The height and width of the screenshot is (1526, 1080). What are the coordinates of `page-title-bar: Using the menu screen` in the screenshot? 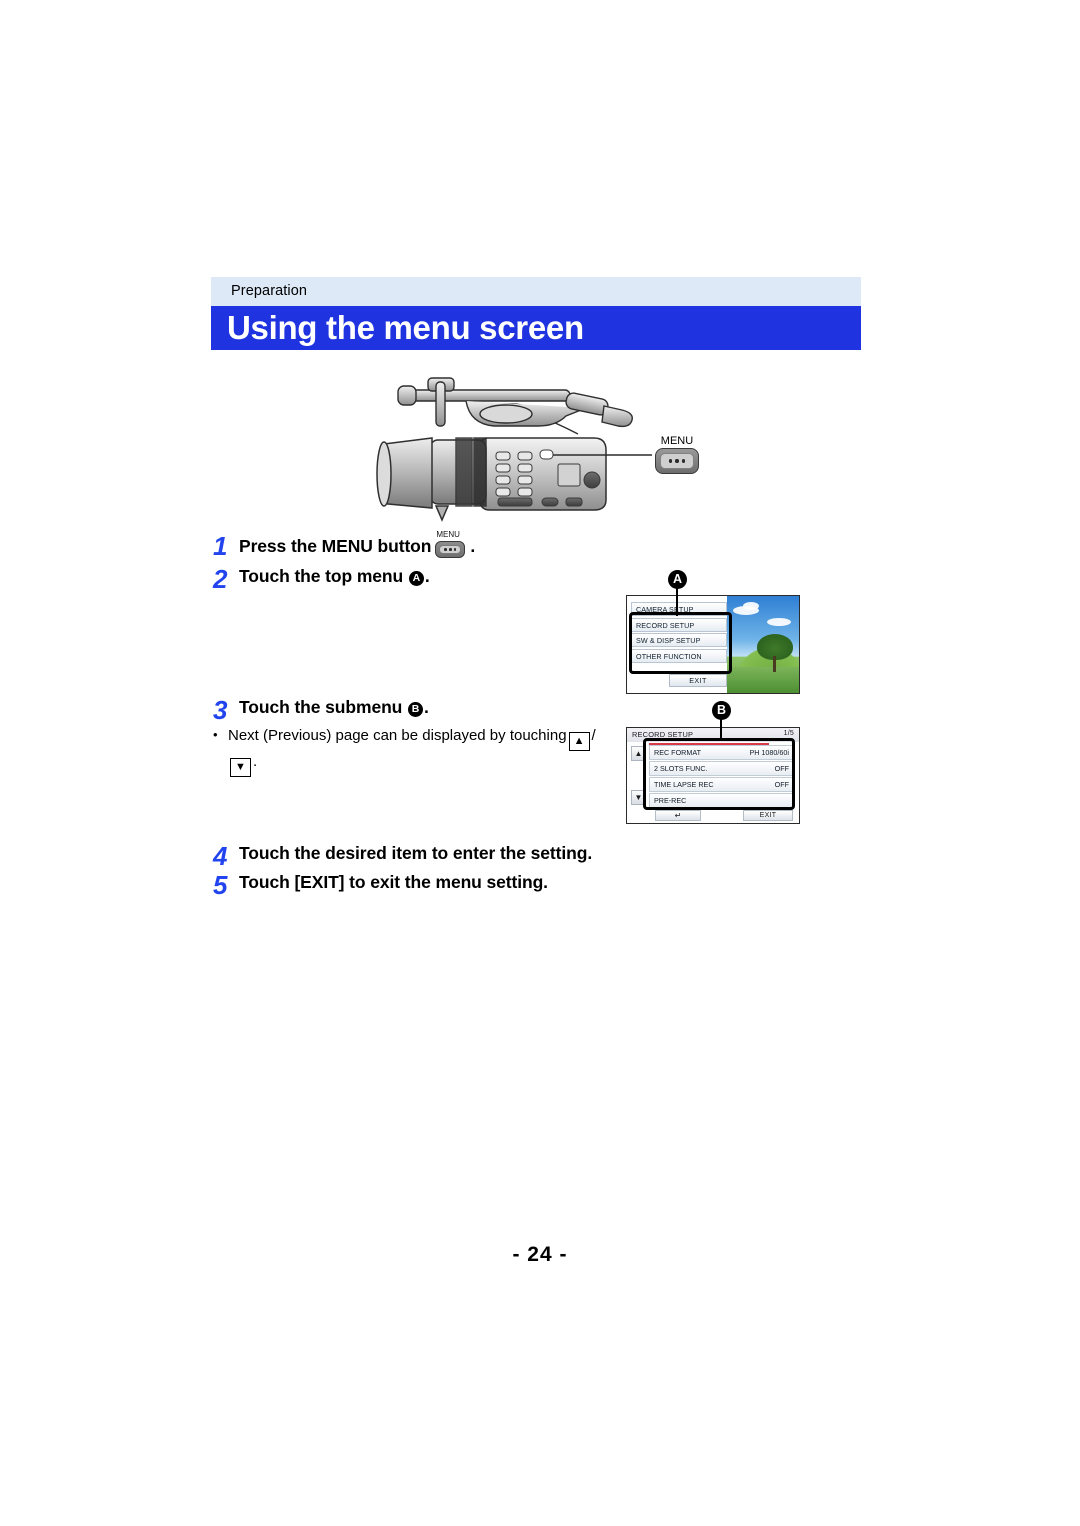 It's located at (536, 328).